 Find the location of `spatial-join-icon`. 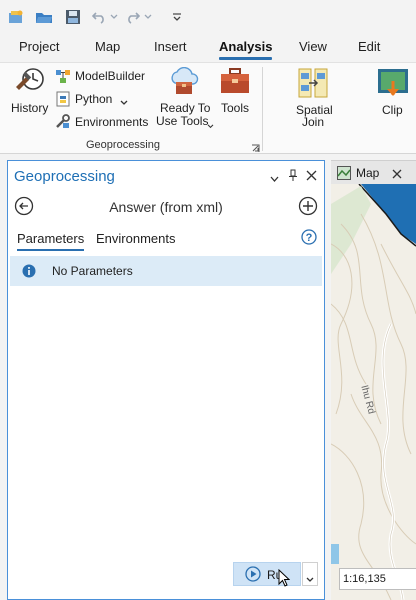

spatial-join-icon is located at coordinates (313, 84).